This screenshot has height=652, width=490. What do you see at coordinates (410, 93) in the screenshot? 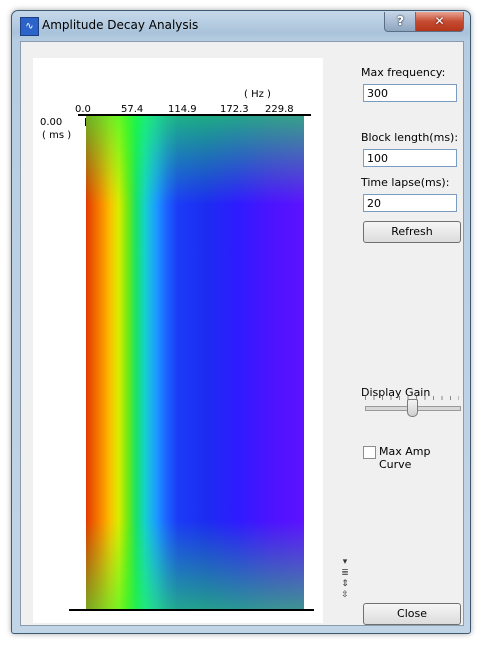
I see `max-frequency-input: 300` at bounding box center [410, 93].